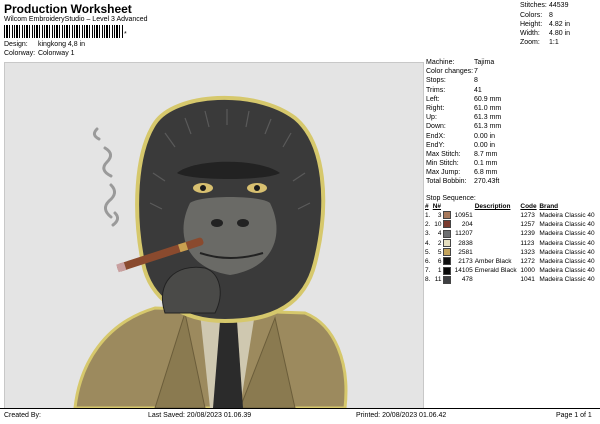  Describe the element at coordinates (551, 15) in the screenshot. I see `colors-value: 8` at that location.